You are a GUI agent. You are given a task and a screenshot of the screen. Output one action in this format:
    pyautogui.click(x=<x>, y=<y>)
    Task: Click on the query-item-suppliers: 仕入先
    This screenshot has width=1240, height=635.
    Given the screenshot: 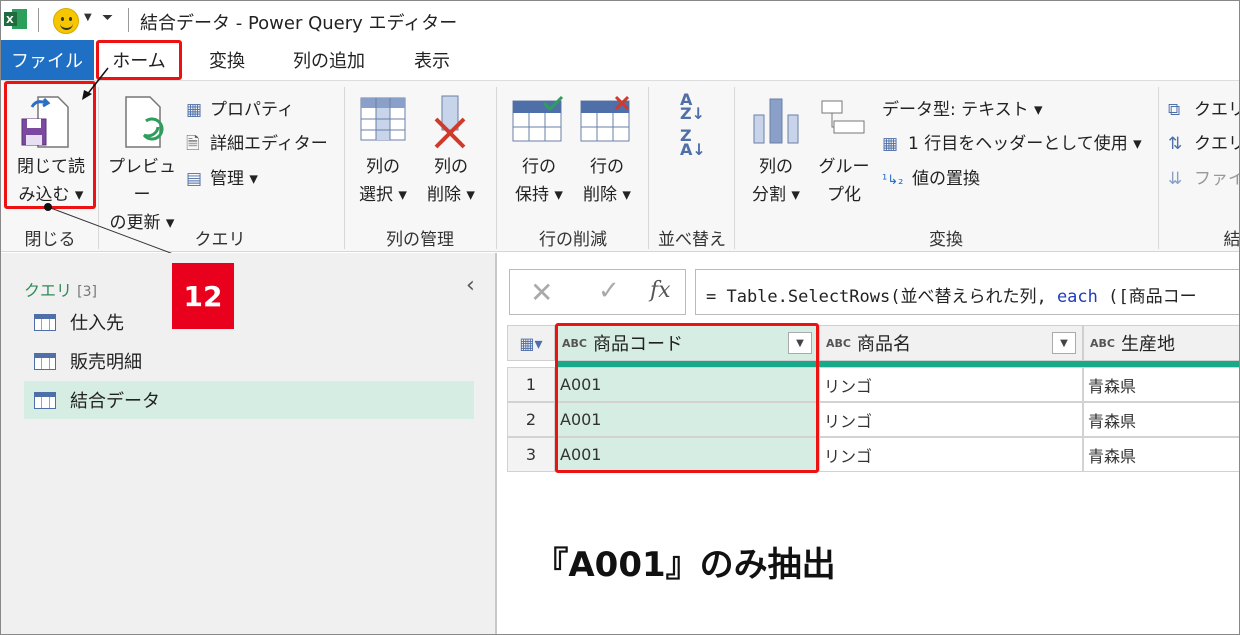 What is the action you would take?
    pyautogui.click(x=249, y=322)
    